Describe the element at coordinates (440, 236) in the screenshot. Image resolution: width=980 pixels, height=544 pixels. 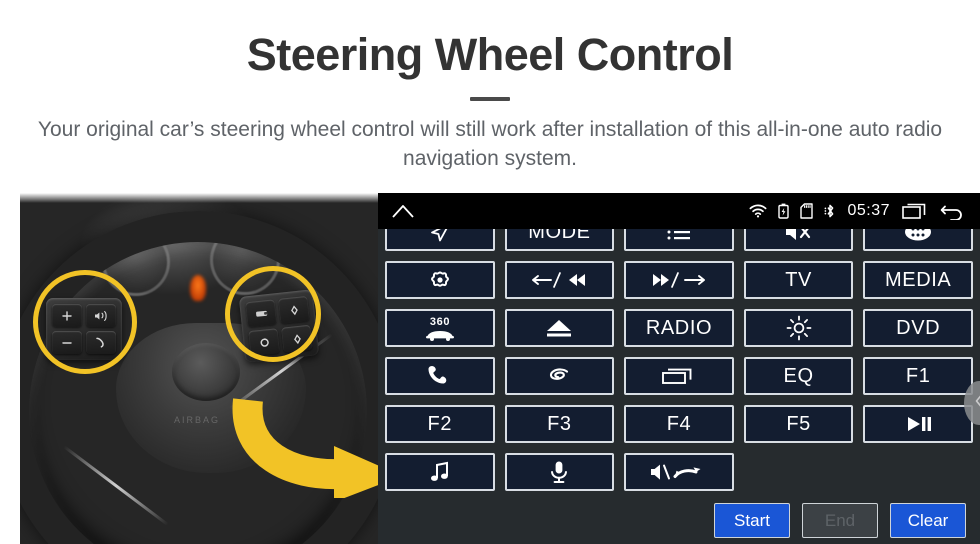
I see `navigation-arrow-icon` at that location.